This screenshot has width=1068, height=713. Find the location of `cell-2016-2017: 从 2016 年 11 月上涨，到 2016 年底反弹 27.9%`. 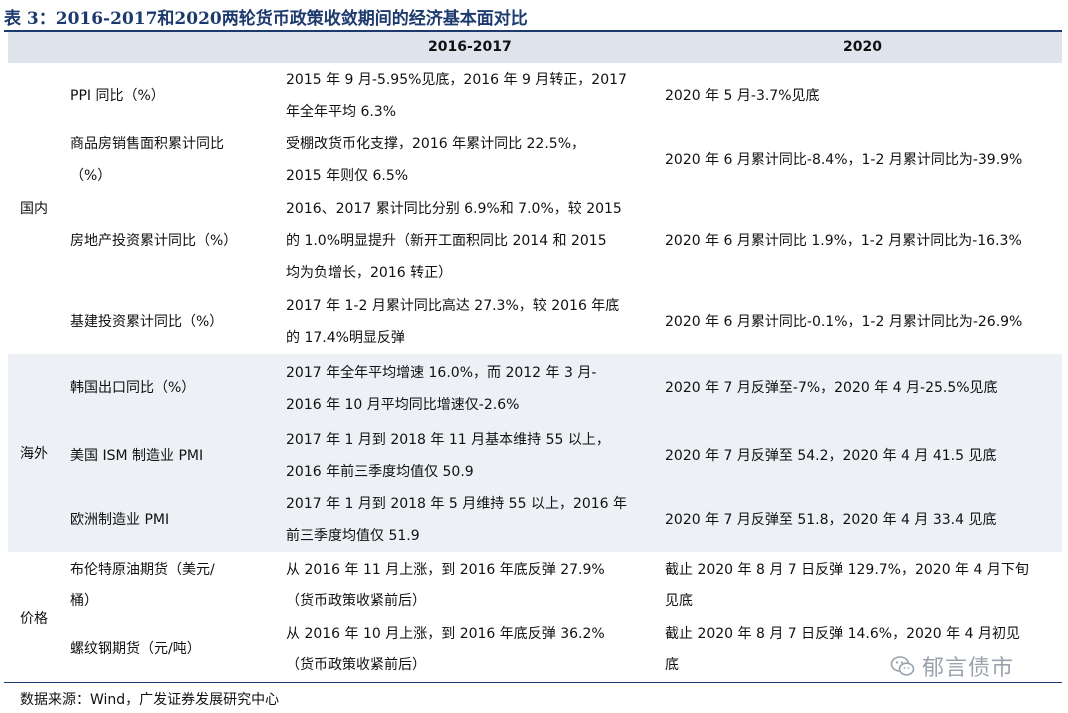

cell-2016-2017: 从 2016 年 11 月上涨，到 2016 年底反弹 27.9% is located at coordinates (445, 570).